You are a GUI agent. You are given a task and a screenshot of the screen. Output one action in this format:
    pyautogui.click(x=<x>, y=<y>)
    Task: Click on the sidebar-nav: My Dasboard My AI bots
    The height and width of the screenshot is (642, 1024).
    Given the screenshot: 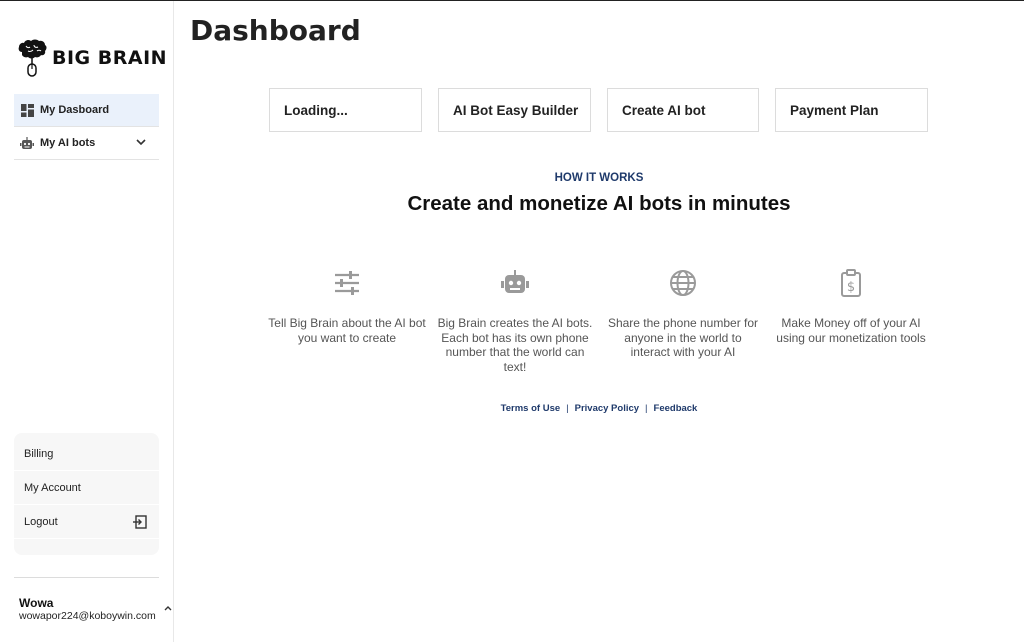 What is the action you would take?
    pyautogui.click(x=86, y=127)
    